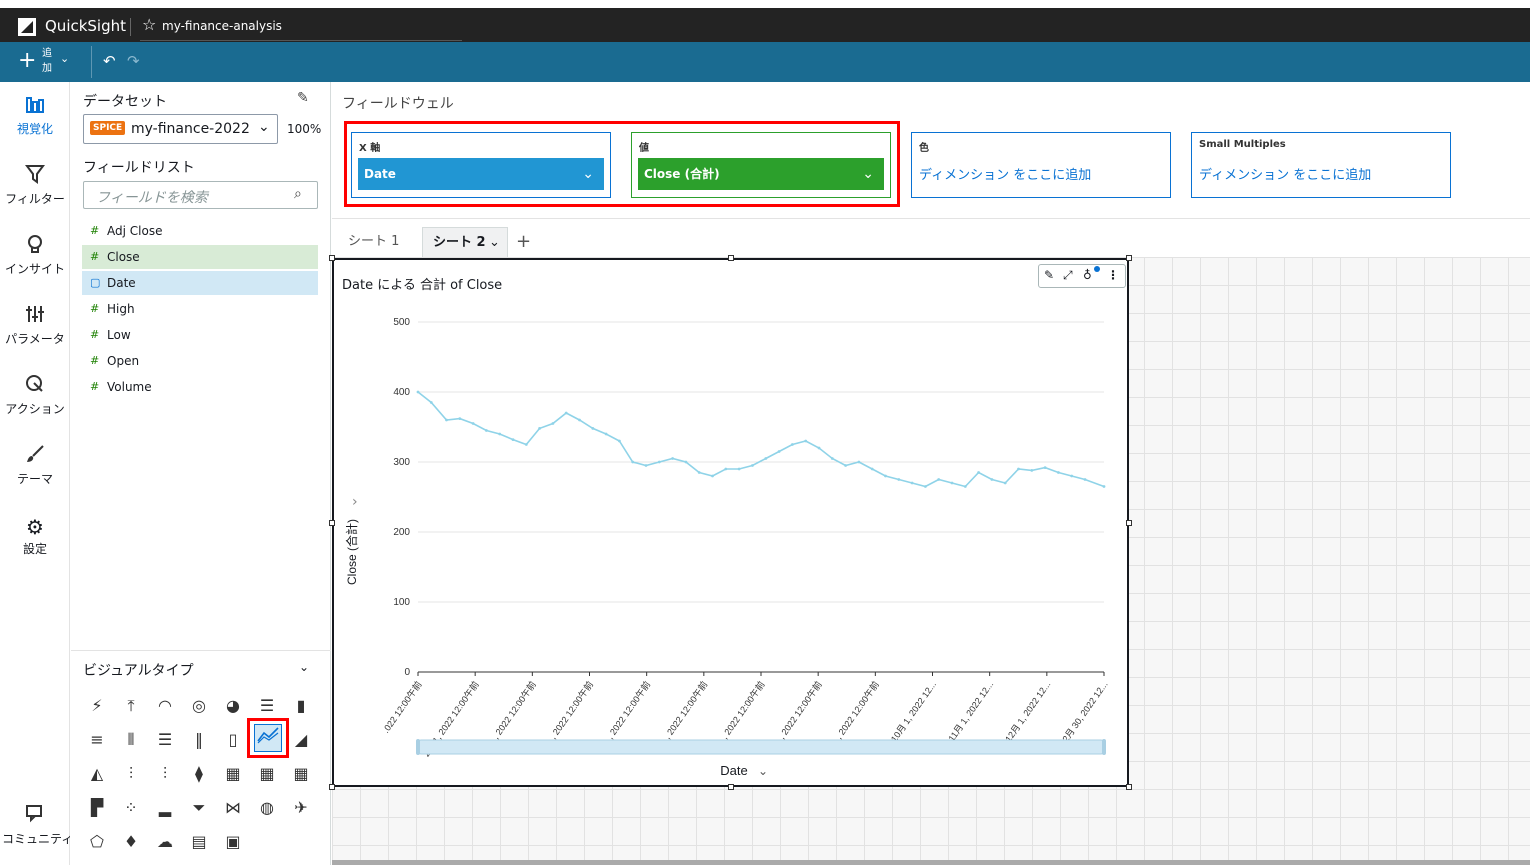 This screenshot has width=1530, height=865. Describe the element at coordinates (233, 774) in the screenshot. I see `heat-map-icon: ▦` at that location.